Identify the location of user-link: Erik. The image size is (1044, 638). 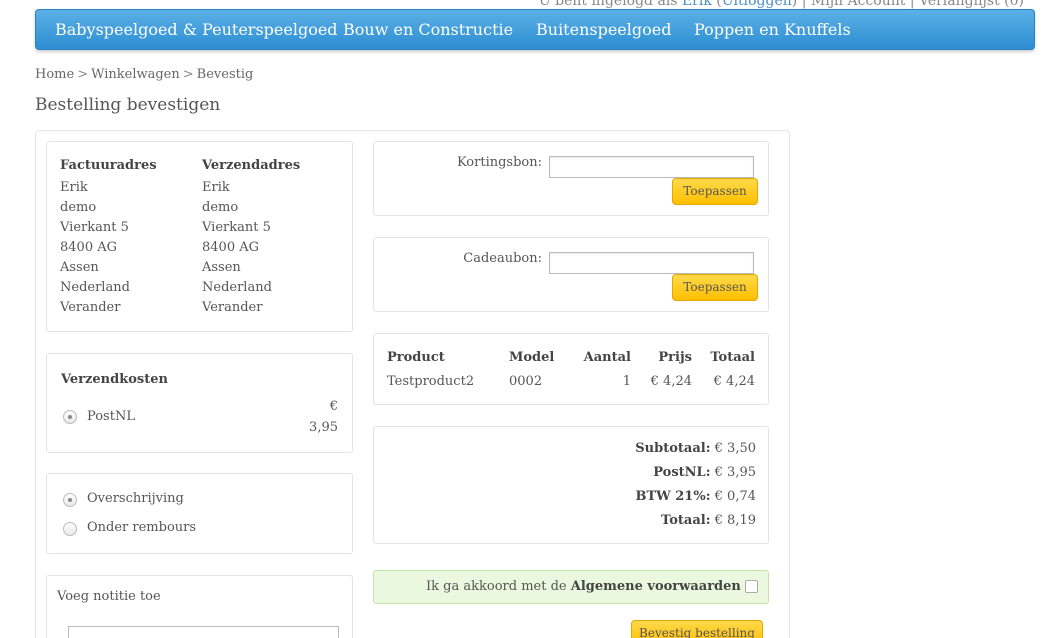
(697, 4).